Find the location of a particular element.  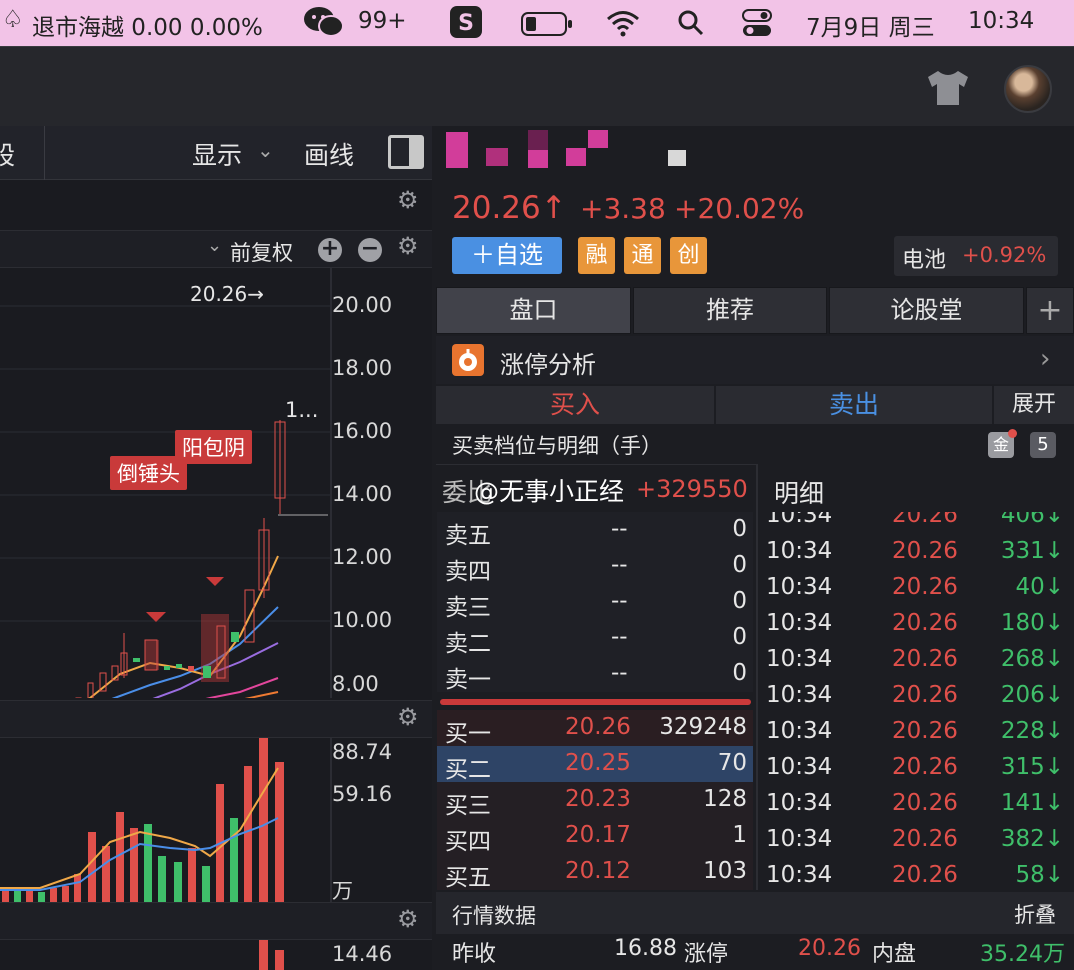

trade-volume: 315↓ is located at coordinates (1032, 767).